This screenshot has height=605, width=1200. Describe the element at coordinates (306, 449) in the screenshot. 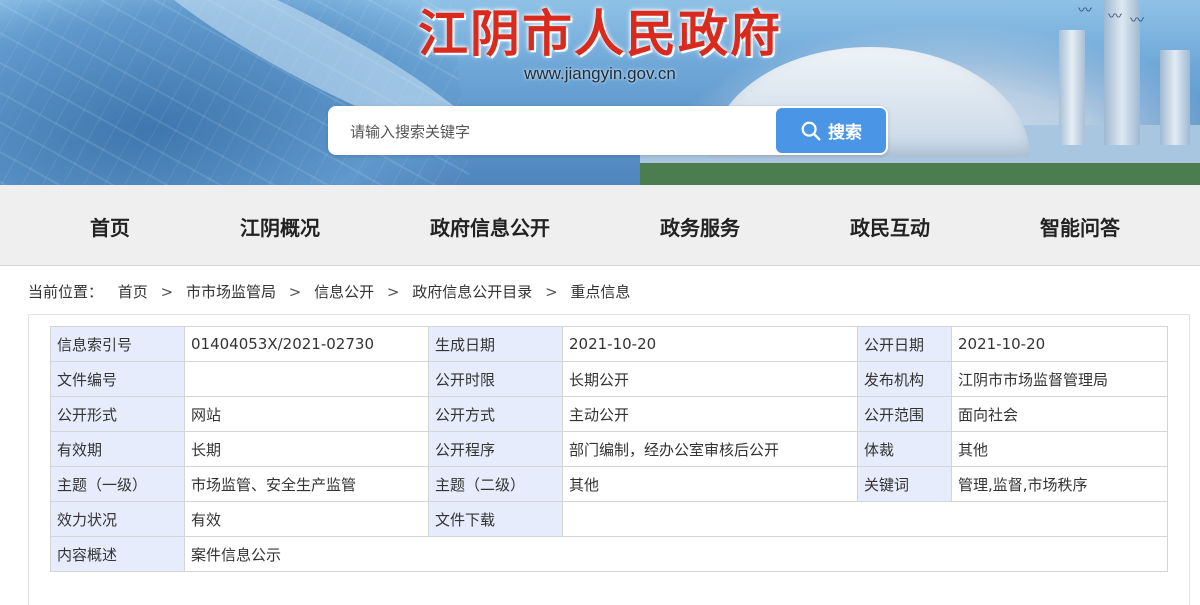

I see `info-value: 长期` at that location.